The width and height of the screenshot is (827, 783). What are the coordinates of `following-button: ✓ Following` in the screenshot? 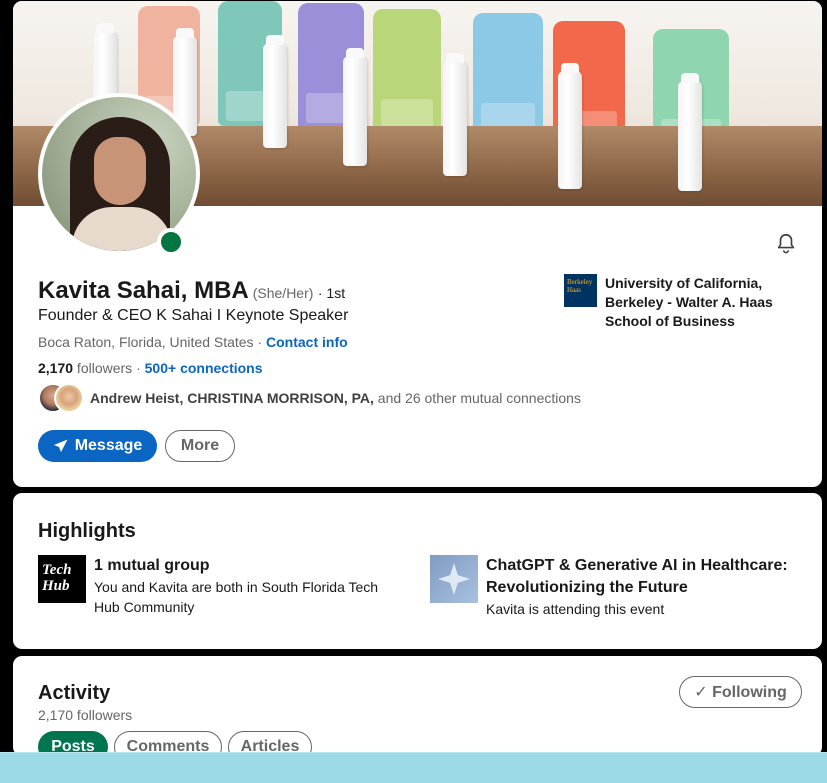 It's located at (740, 692).